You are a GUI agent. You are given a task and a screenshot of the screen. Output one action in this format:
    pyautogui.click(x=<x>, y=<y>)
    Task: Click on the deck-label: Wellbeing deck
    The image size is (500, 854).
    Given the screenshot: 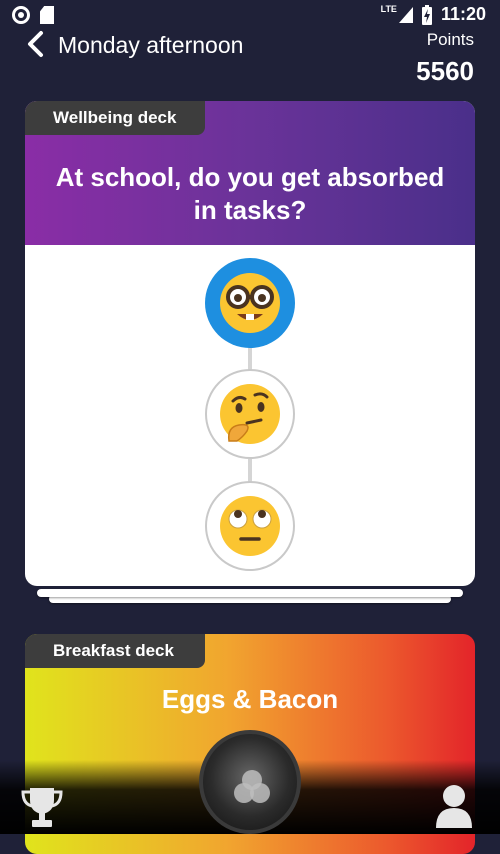 What is the action you would take?
    pyautogui.click(x=115, y=118)
    